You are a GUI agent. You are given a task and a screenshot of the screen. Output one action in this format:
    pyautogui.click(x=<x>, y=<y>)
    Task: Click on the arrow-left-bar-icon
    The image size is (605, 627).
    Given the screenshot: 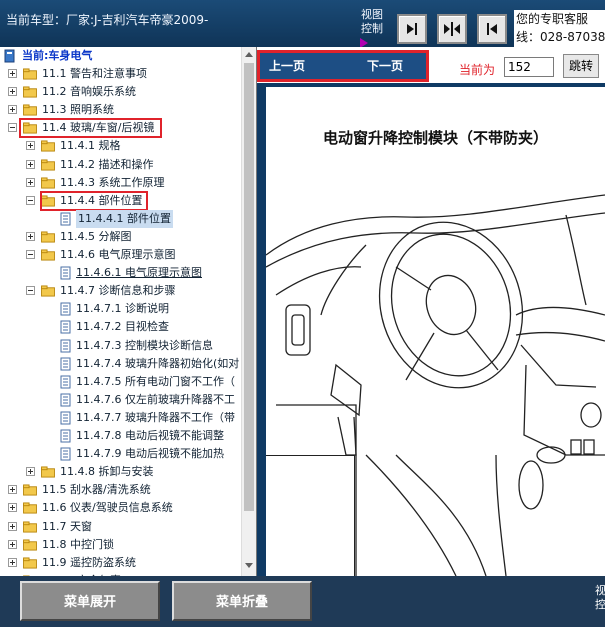 What is the action you would take?
    pyautogui.click(x=492, y=29)
    